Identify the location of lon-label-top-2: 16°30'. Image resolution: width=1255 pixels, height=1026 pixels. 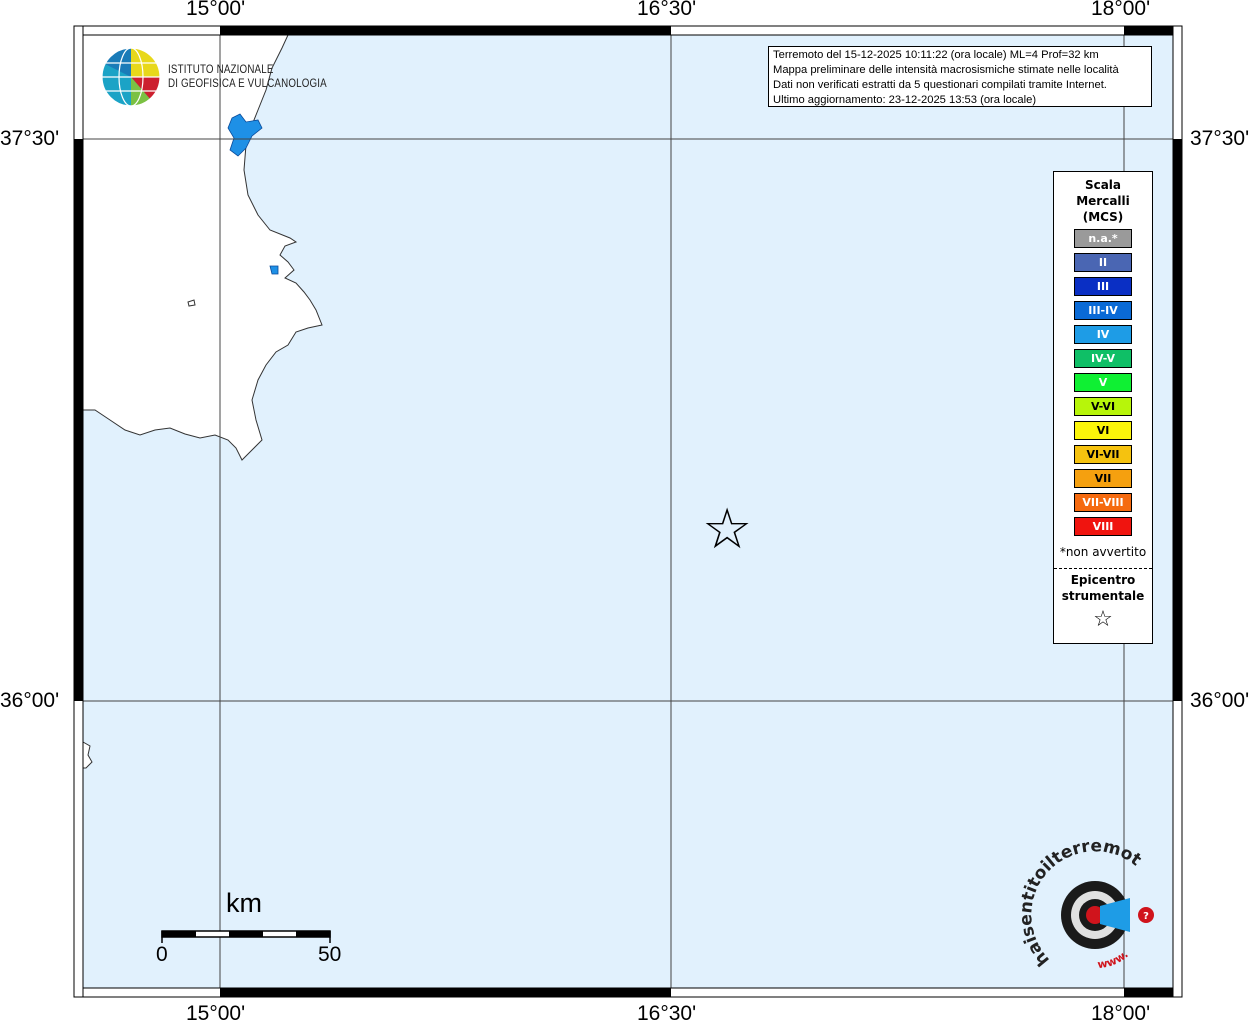
(667, 10).